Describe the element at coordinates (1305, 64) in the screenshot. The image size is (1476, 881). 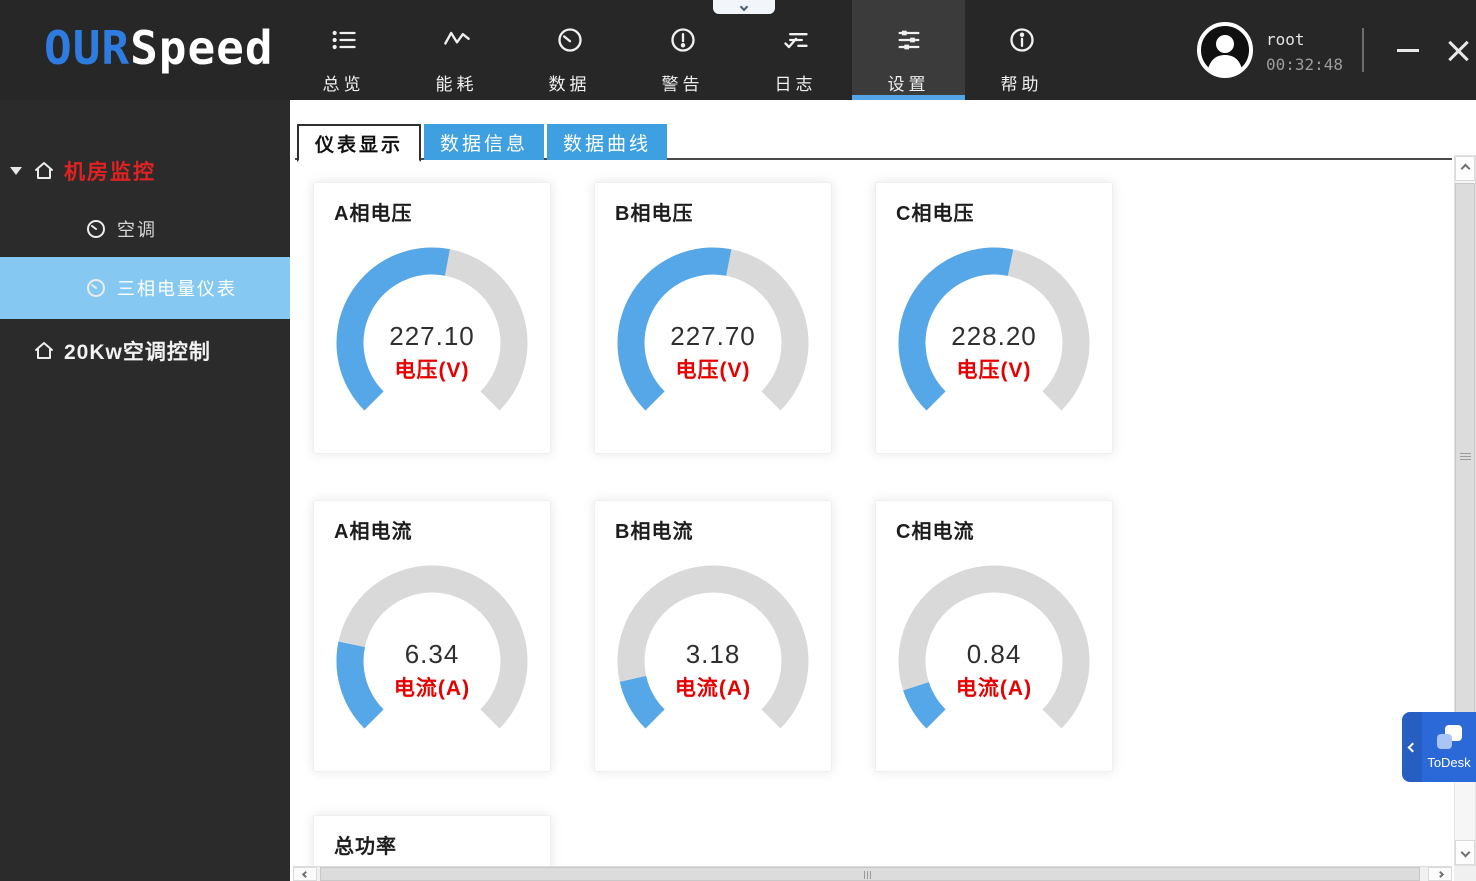
I see `session-time: 00:32:48` at that location.